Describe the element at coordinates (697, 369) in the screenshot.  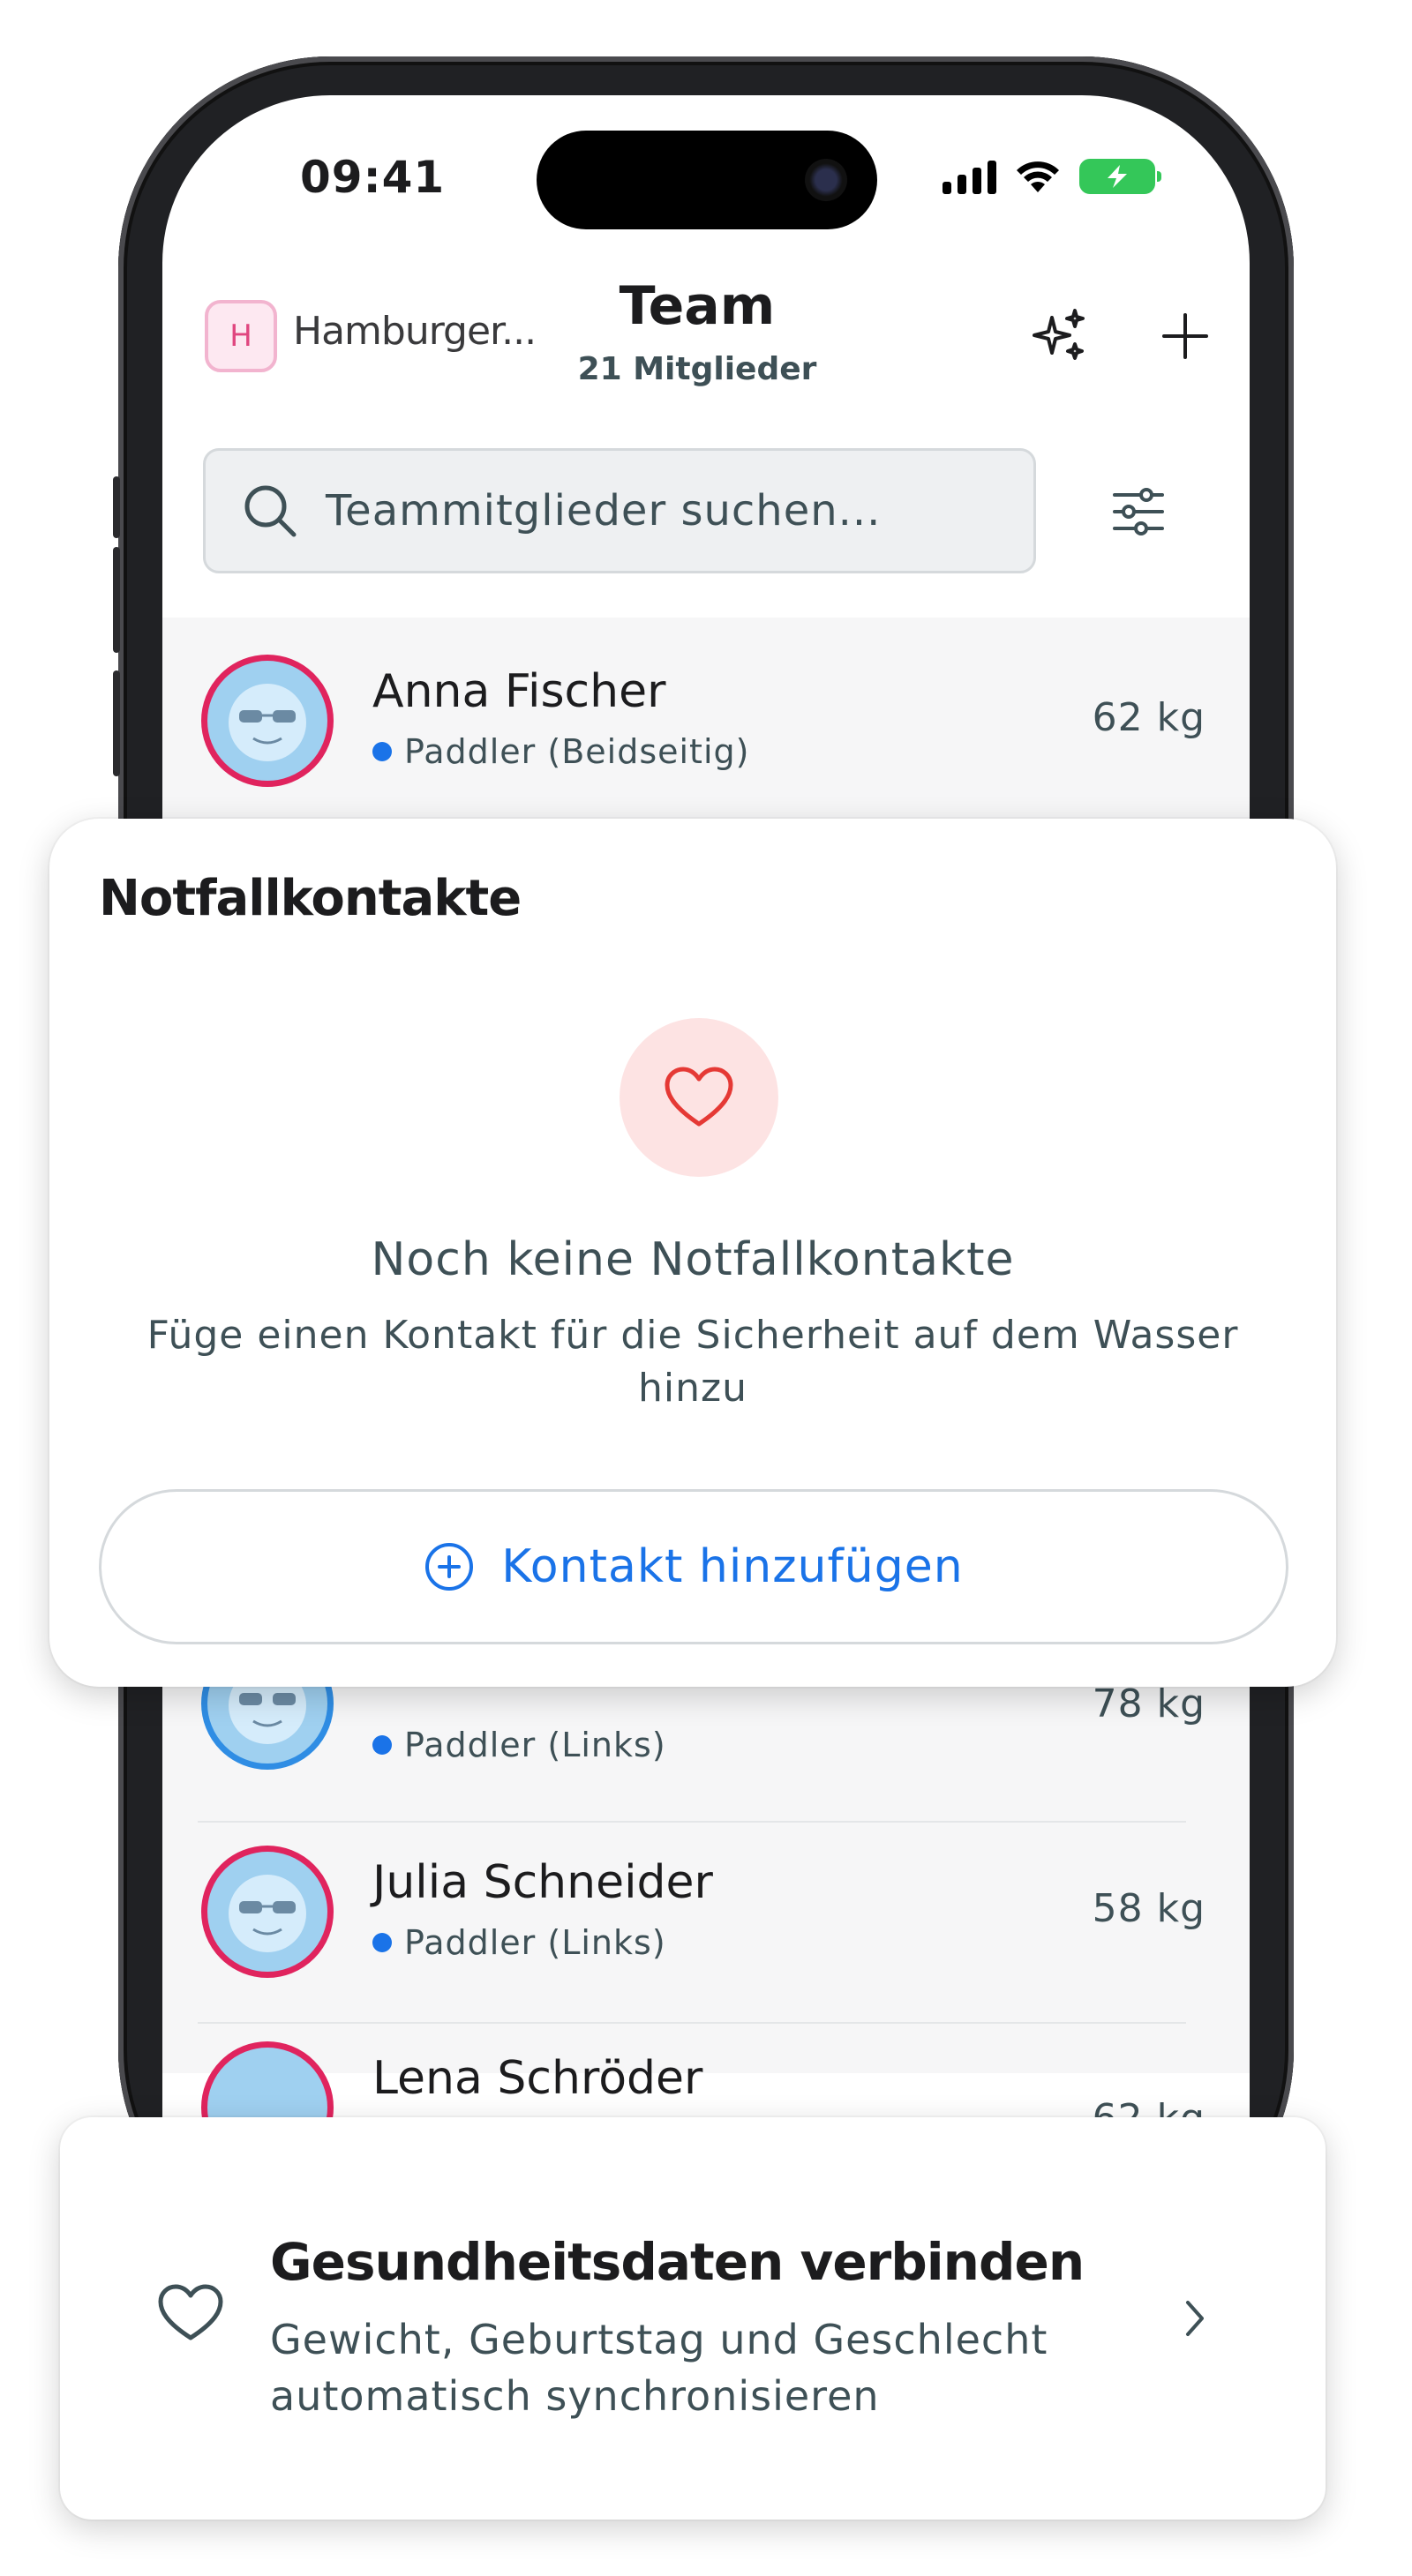
I see `member-count: 21 Mitglieder` at that location.